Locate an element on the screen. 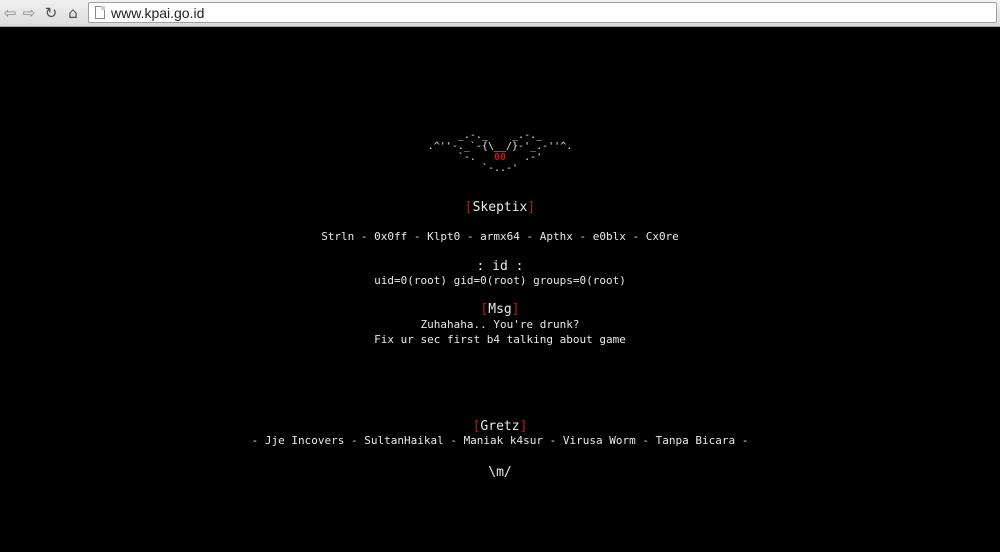 This screenshot has width=1000, height=552. team-title: [Skeptix] is located at coordinates (500, 207).